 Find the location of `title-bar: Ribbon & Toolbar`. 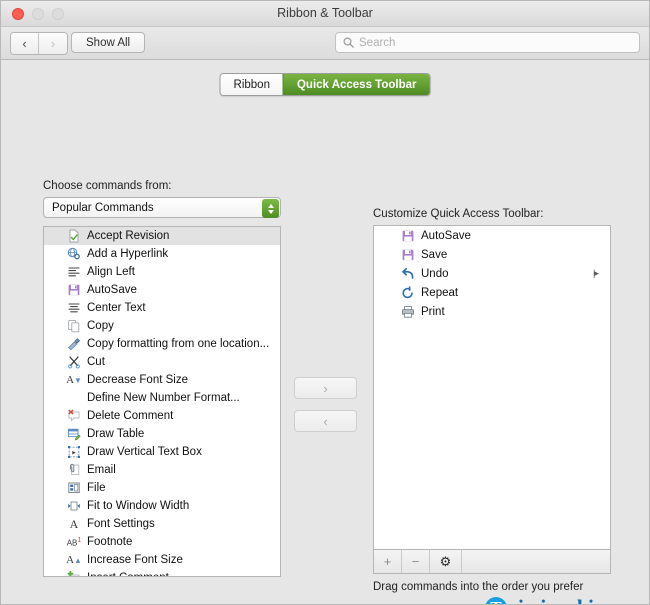

title-bar: Ribbon & Toolbar is located at coordinates (325, 14).